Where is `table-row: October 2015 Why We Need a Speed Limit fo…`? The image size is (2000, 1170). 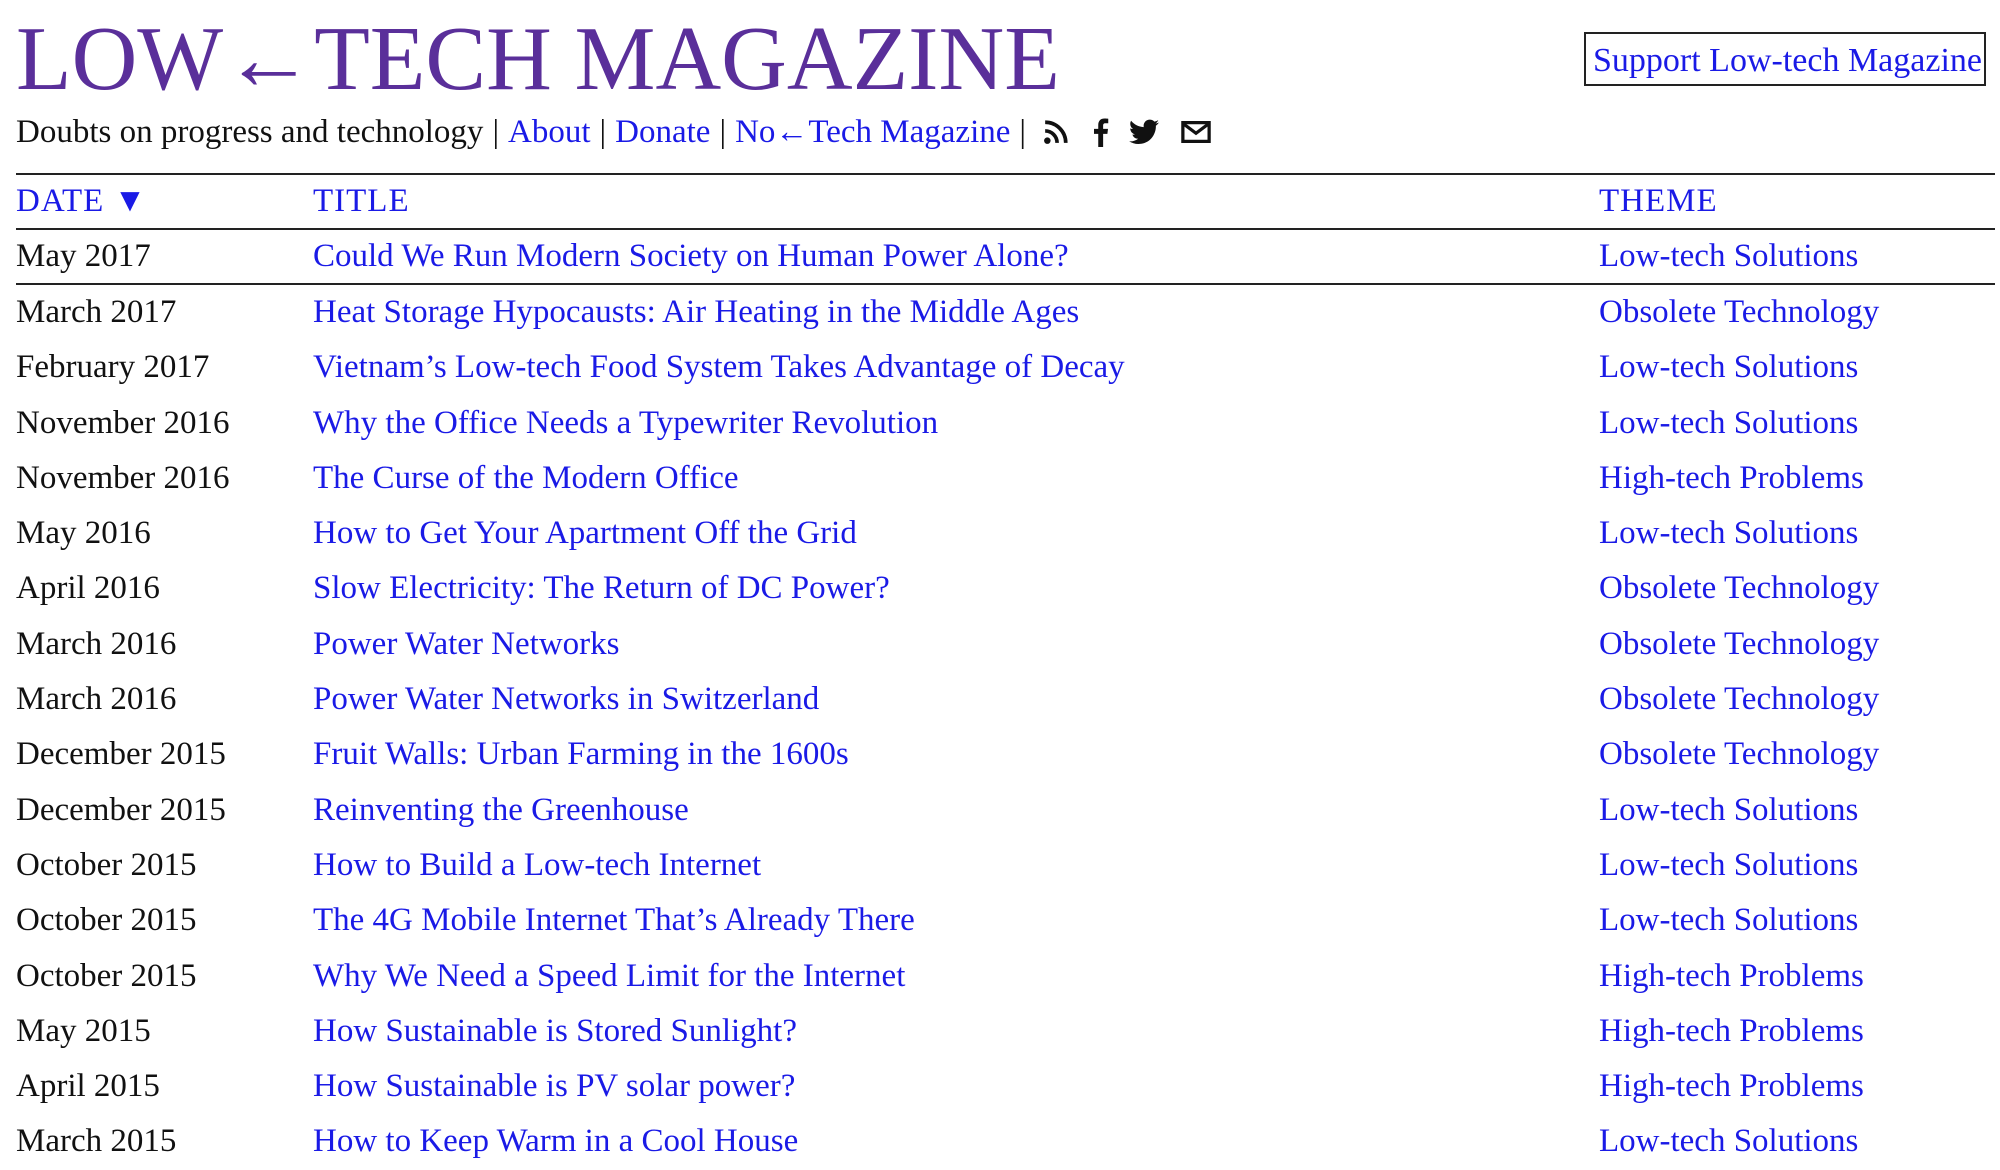
table-row: October 2015 Why We Need a Speed Limit fo… is located at coordinates (1005, 976).